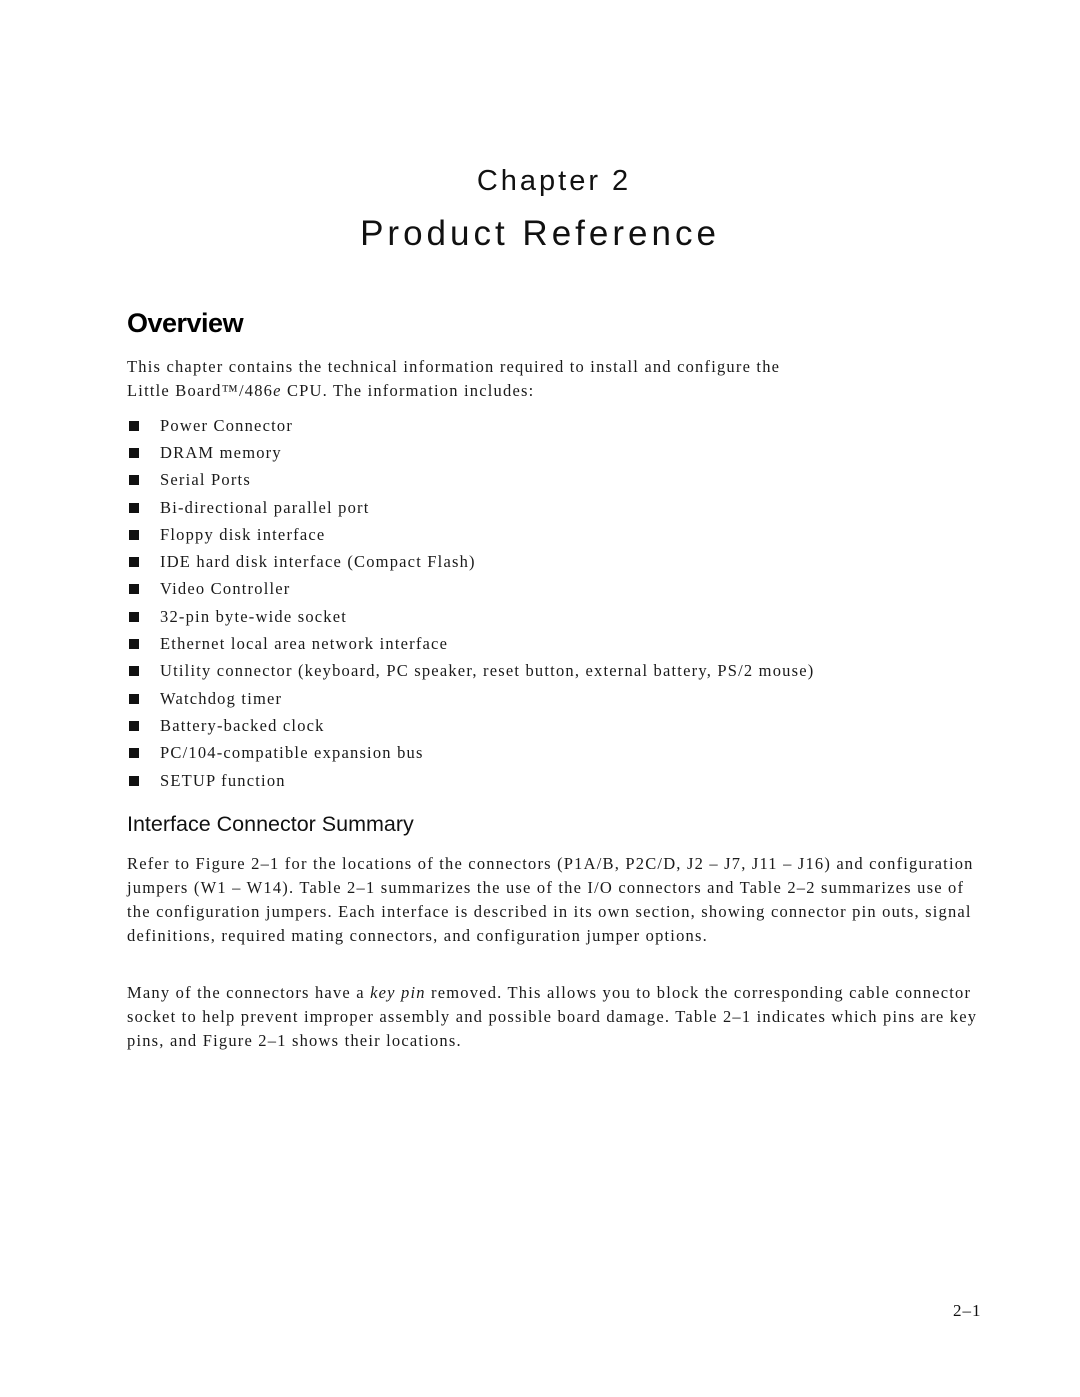 This screenshot has height=1397, width=1080. Describe the element at coordinates (470, 725) in the screenshot. I see `list-item: Battery-backed clock` at that location.